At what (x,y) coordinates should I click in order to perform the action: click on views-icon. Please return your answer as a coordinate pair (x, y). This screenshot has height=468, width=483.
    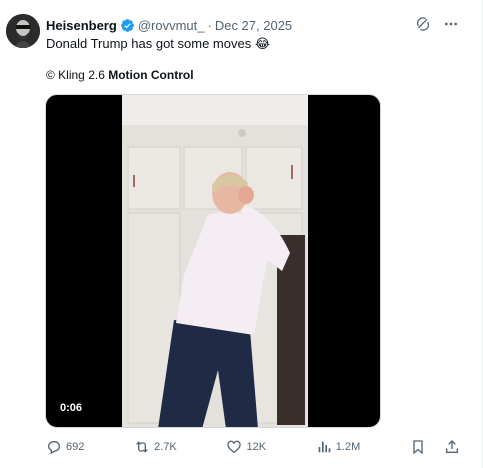
    Looking at the image, I should click on (324, 447).